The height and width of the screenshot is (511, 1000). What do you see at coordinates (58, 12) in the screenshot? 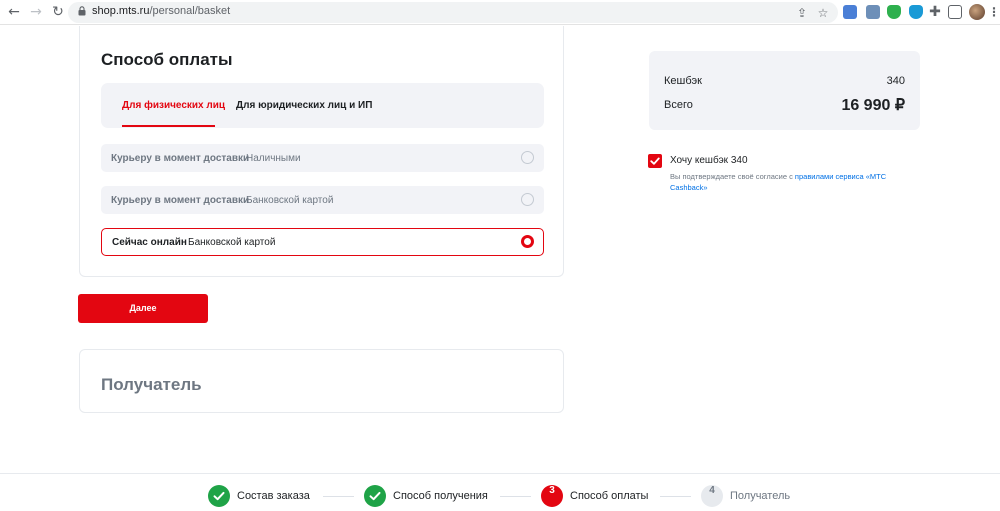
I see `reload-icon: ↻` at bounding box center [58, 12].